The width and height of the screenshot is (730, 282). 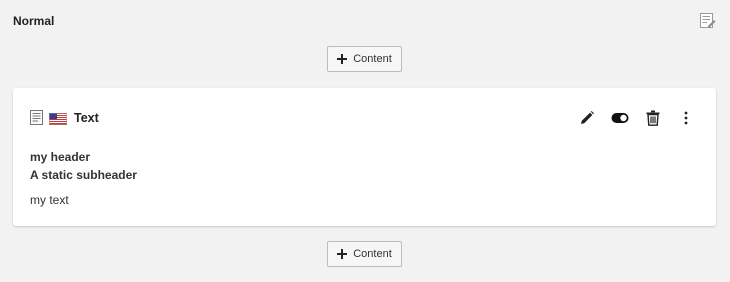 I want to click on element-bodytext: my text, so click(x=49, y=200).